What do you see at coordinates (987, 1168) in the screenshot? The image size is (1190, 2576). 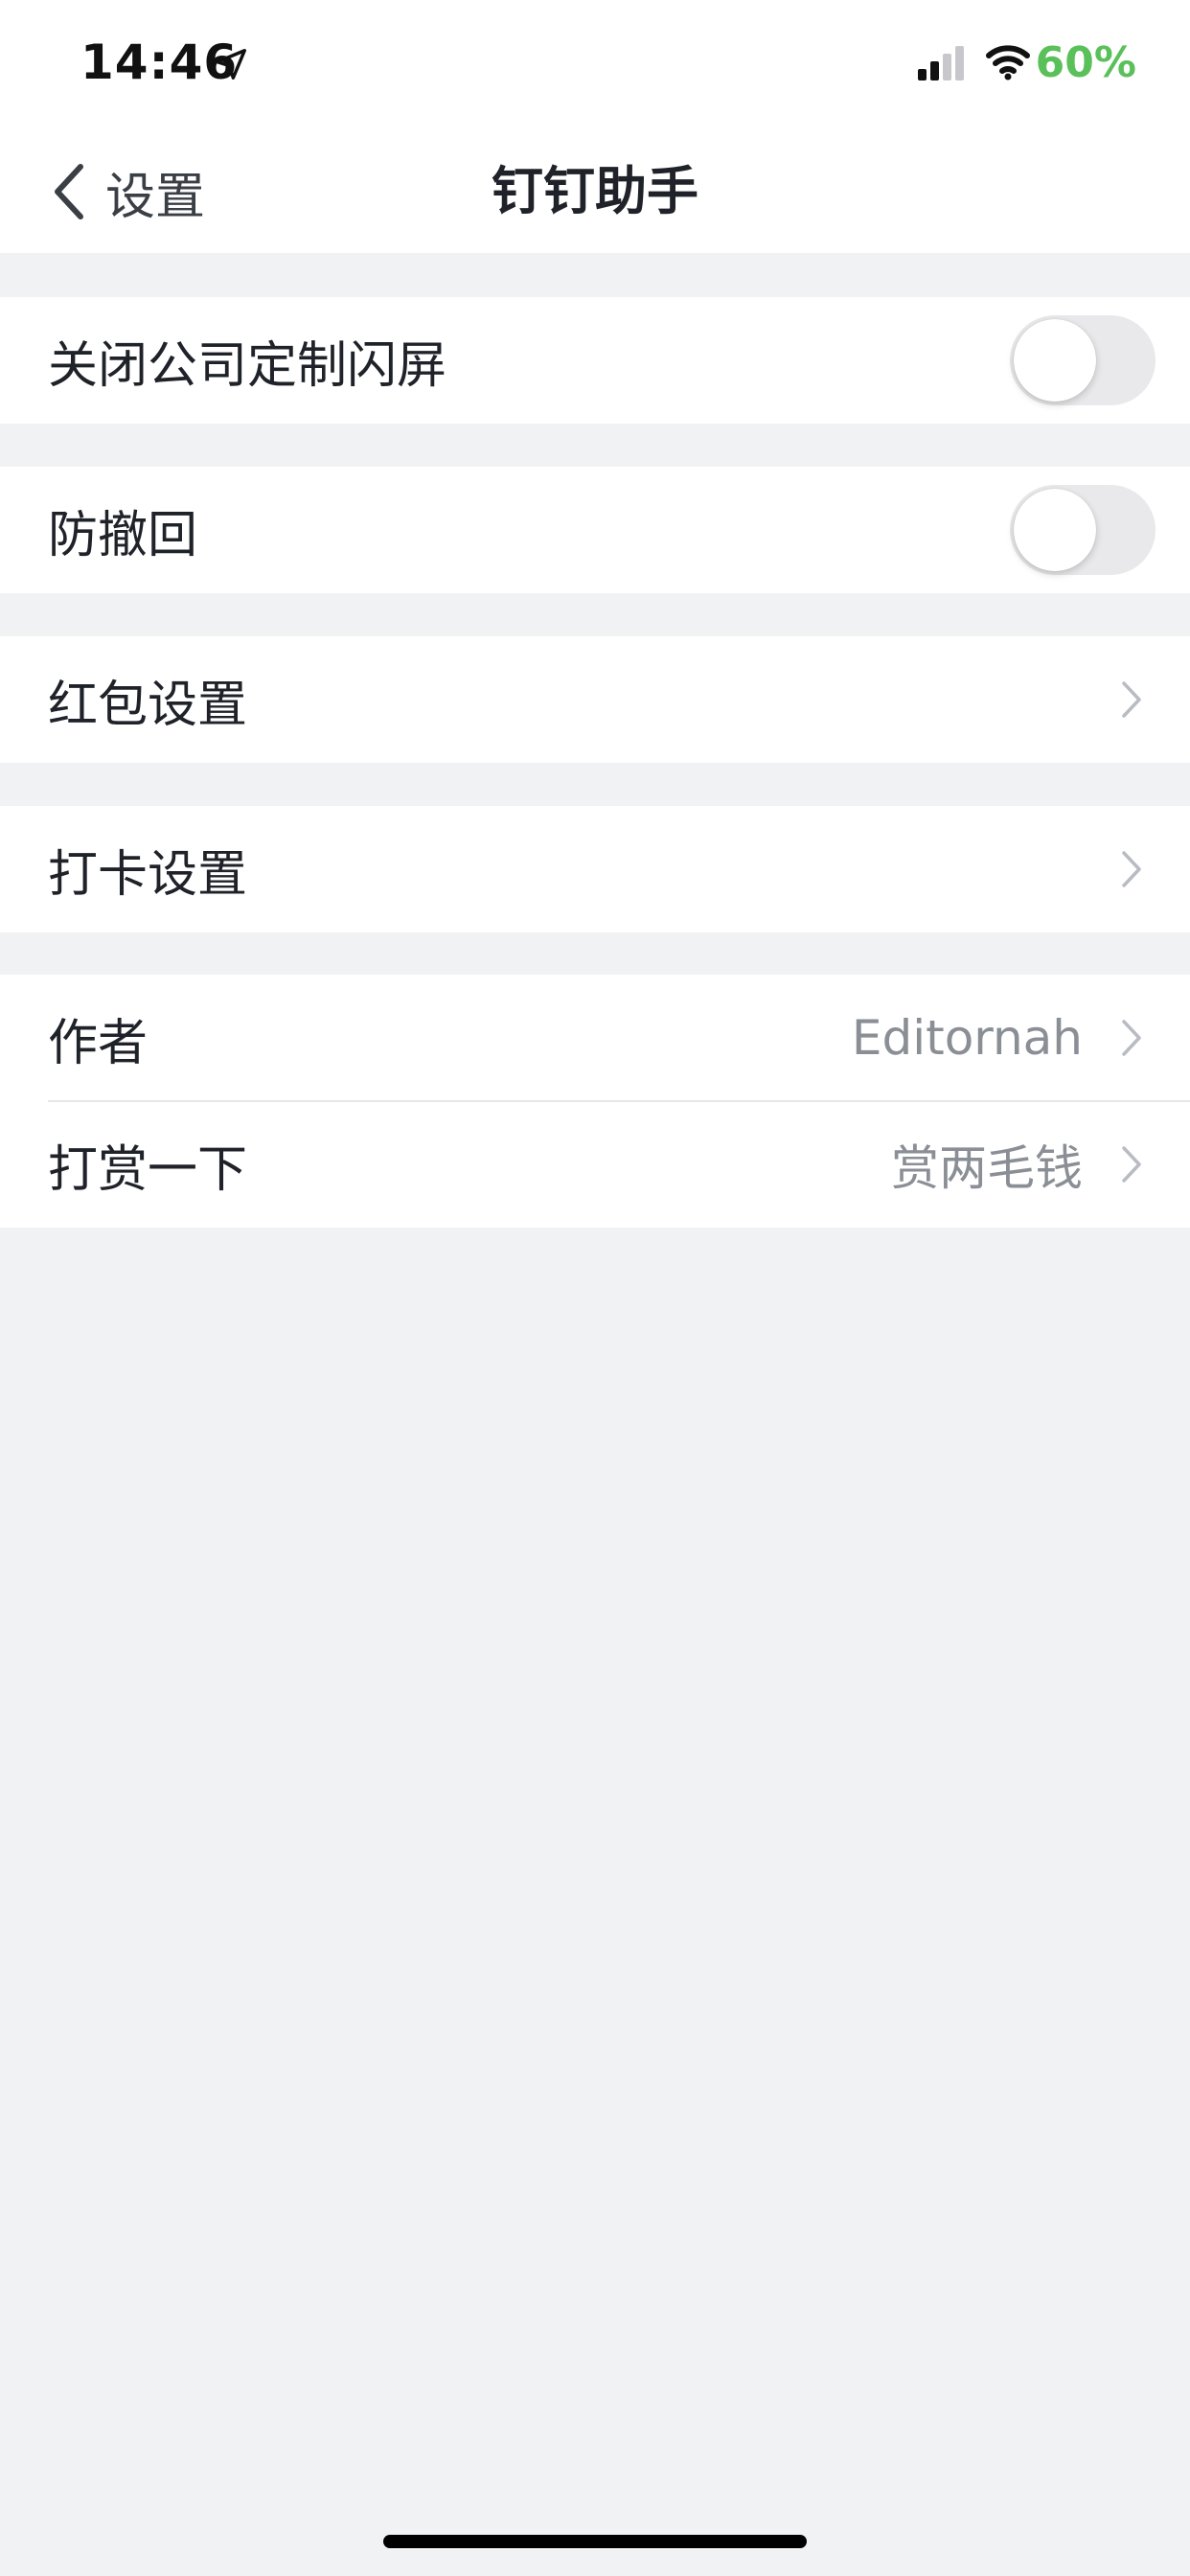 I see `tip-value: 赏两毛钱` at bounding box center [987, 1168].